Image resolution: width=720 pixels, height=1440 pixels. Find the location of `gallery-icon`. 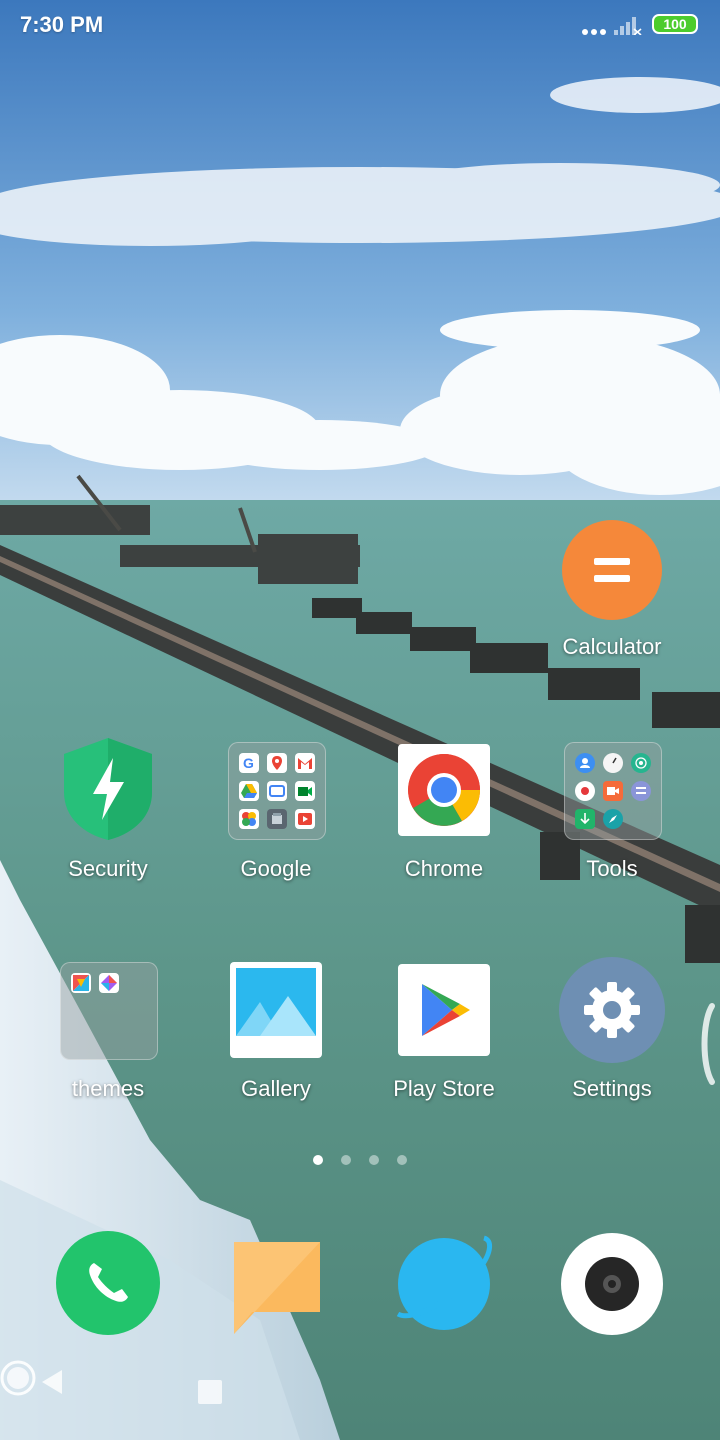

gallery-icon is located at coordinates (276, 1010).